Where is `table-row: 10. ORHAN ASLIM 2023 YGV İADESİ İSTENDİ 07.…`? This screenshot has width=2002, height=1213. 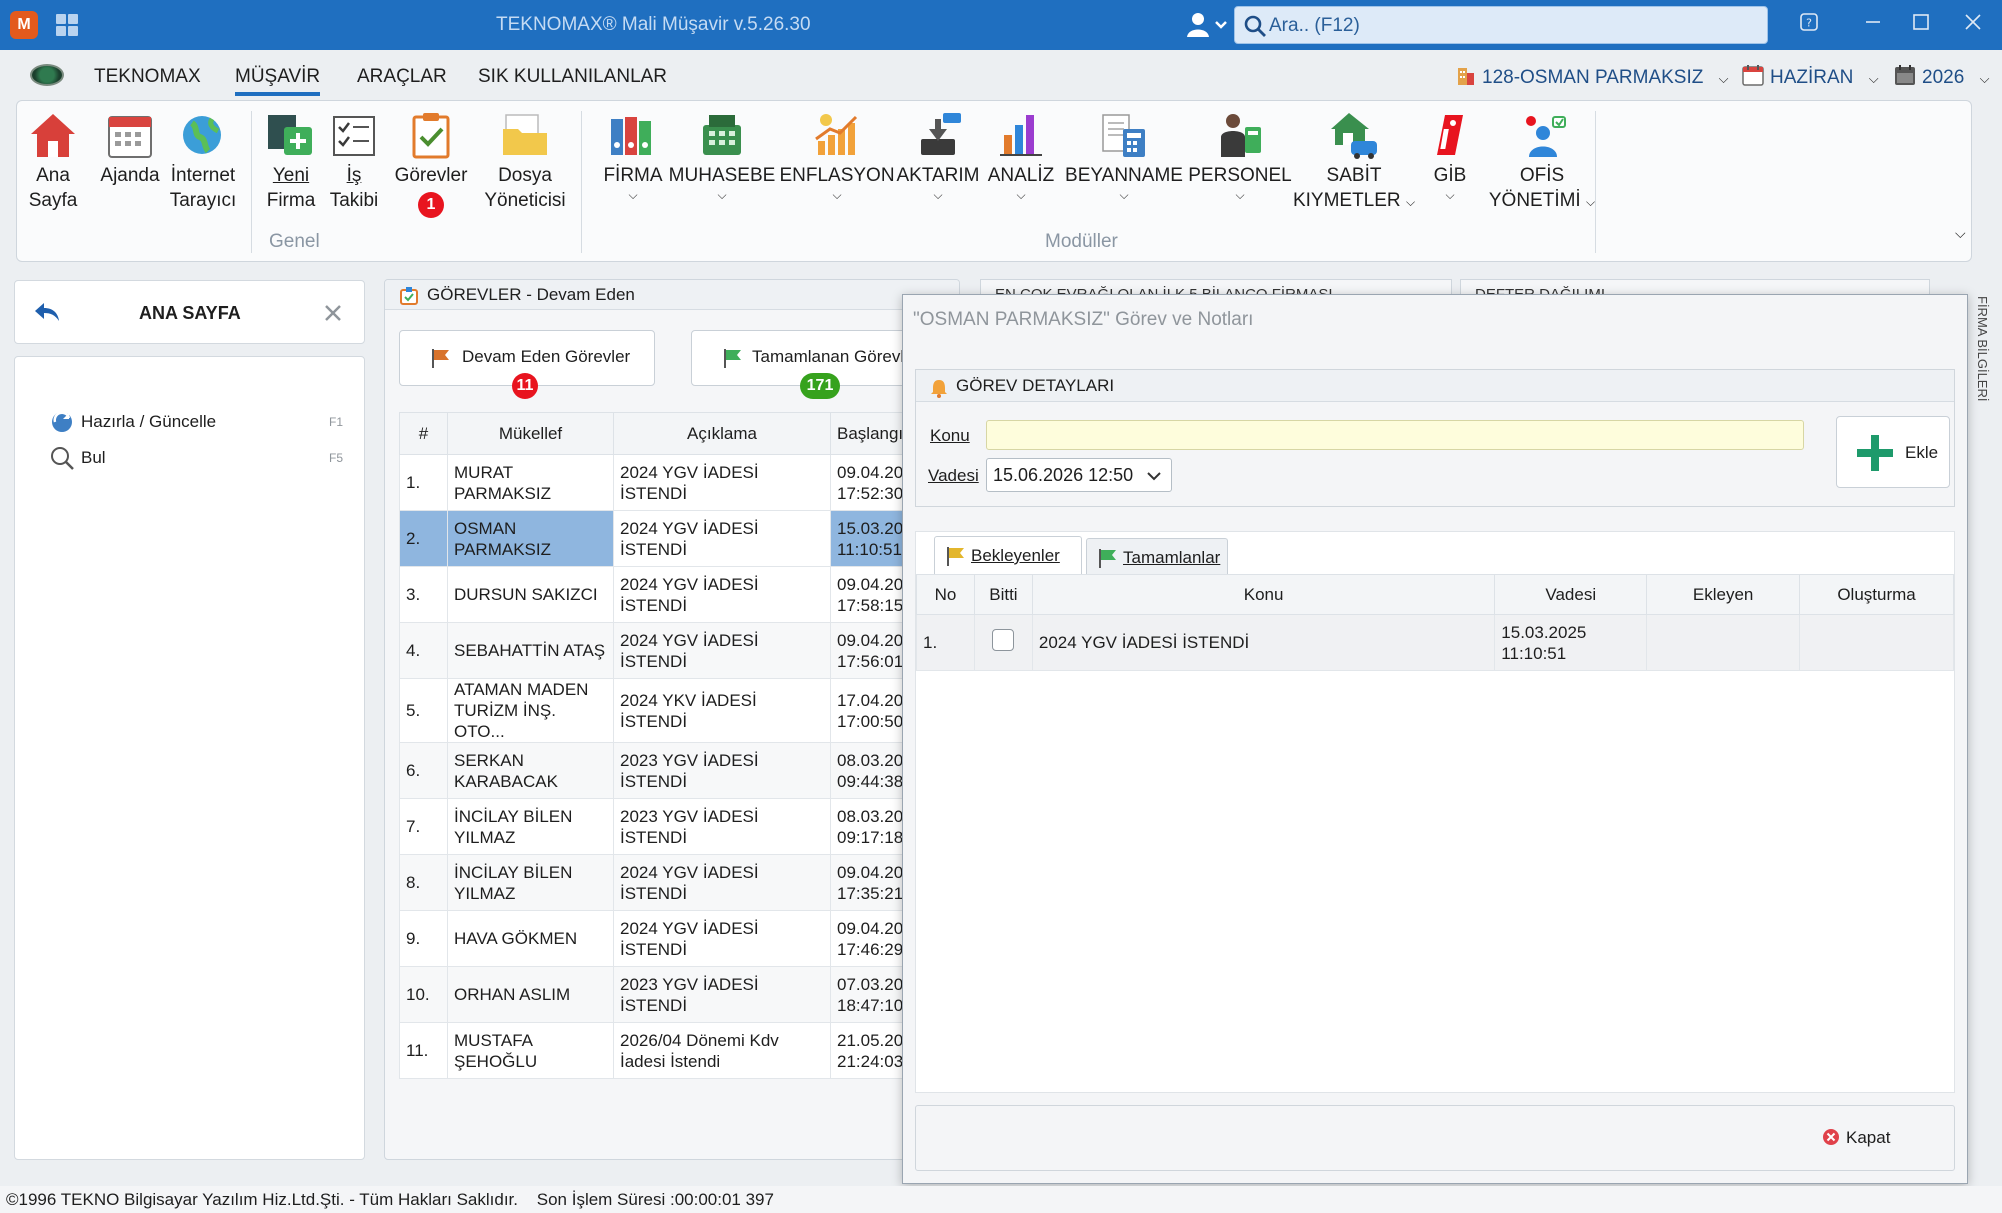 table-row: 10. ORHAN ASLIM 2023 YGV İADESİ İSTENDİ 07.… is located at coordinates (675, 994).